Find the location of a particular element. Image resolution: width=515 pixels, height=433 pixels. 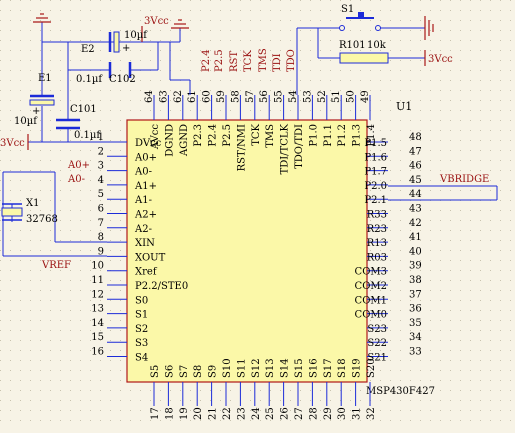

pin-right-number: 45 is located at coordinates (415, 180).